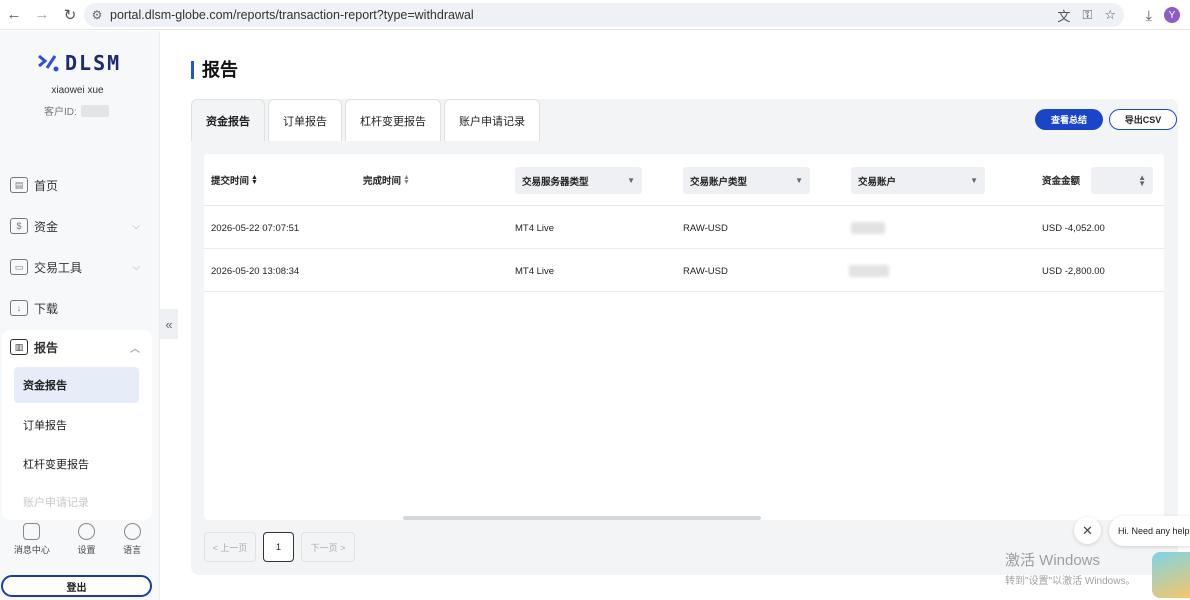  What do you see at coordinates (77, 90) in the screenshot?
I see `username: xiaowei xue` at bounding box center [77, 90].